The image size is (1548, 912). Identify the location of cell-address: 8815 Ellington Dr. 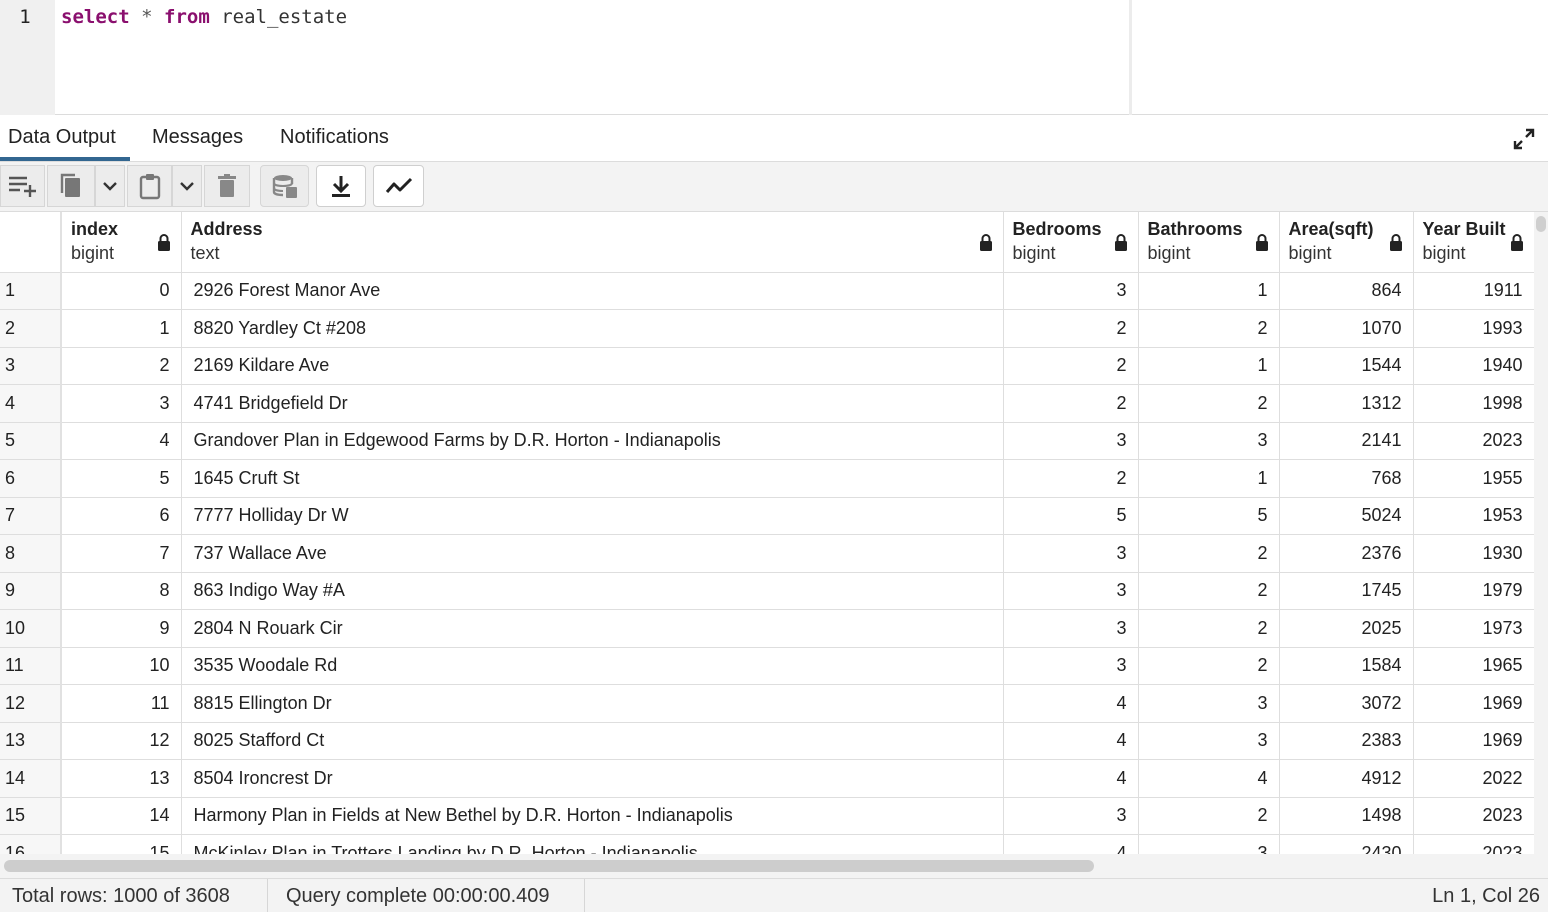
(592, 703).